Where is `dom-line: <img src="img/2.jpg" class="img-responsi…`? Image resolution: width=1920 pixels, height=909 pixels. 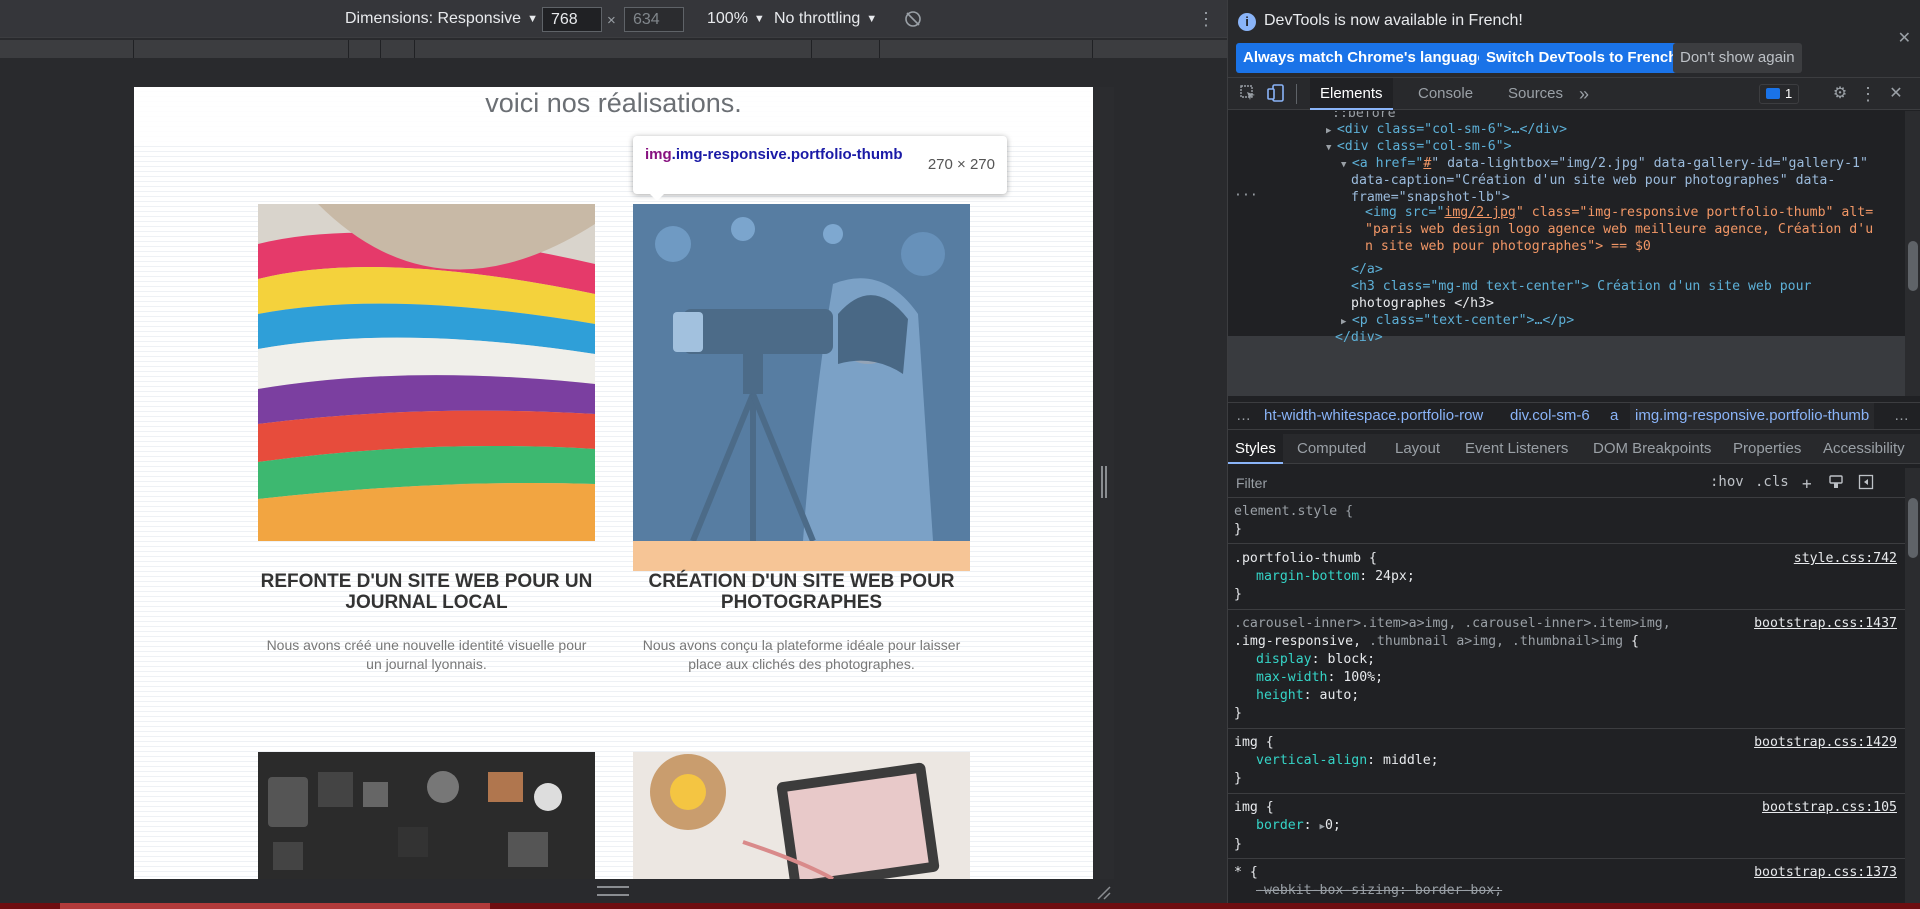
dom-line: <img src="img/2.jpg" class="img-responsi… is located at coordinates (1635, 212).